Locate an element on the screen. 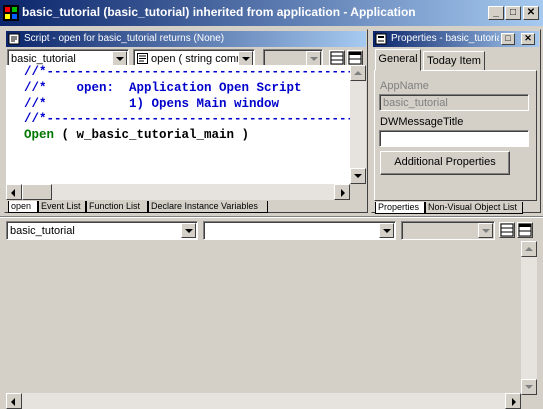 This screenshot has height=409, width=543. appname-field: basic_tutorial is located at coordinates (454, 102).